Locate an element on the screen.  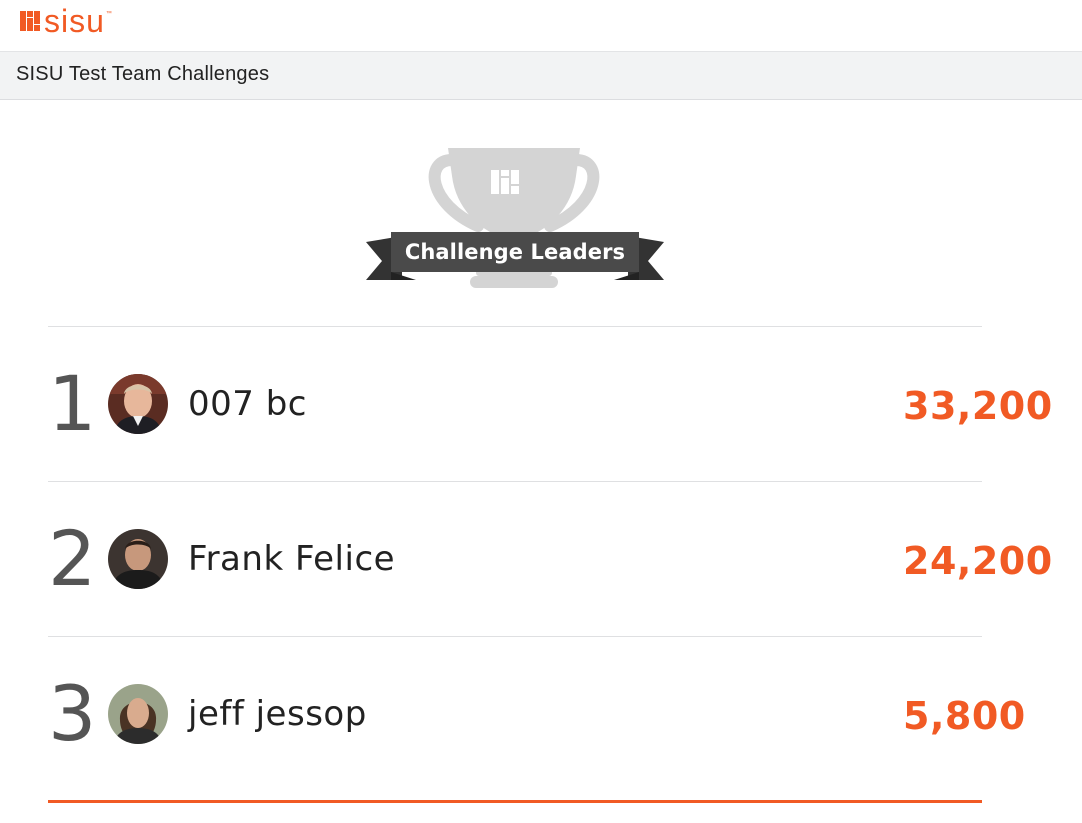
leader-name: Frank Felice is located at coordinates (291, 559).